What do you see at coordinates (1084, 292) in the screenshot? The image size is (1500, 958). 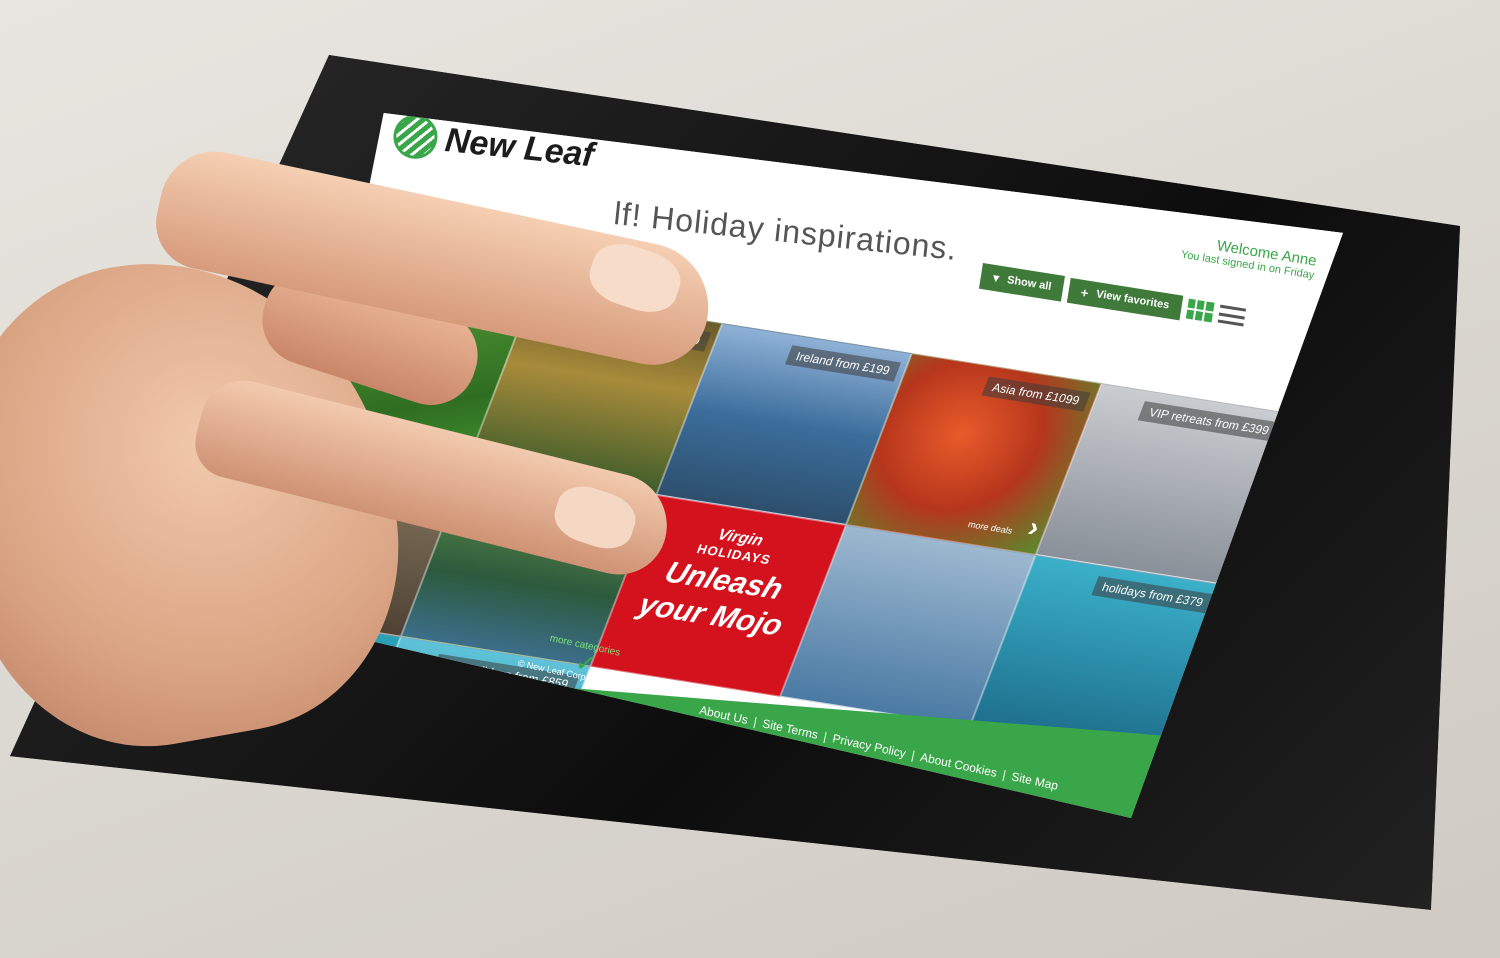 I see `plus-icon: +` at bounding box center [1084, 292].